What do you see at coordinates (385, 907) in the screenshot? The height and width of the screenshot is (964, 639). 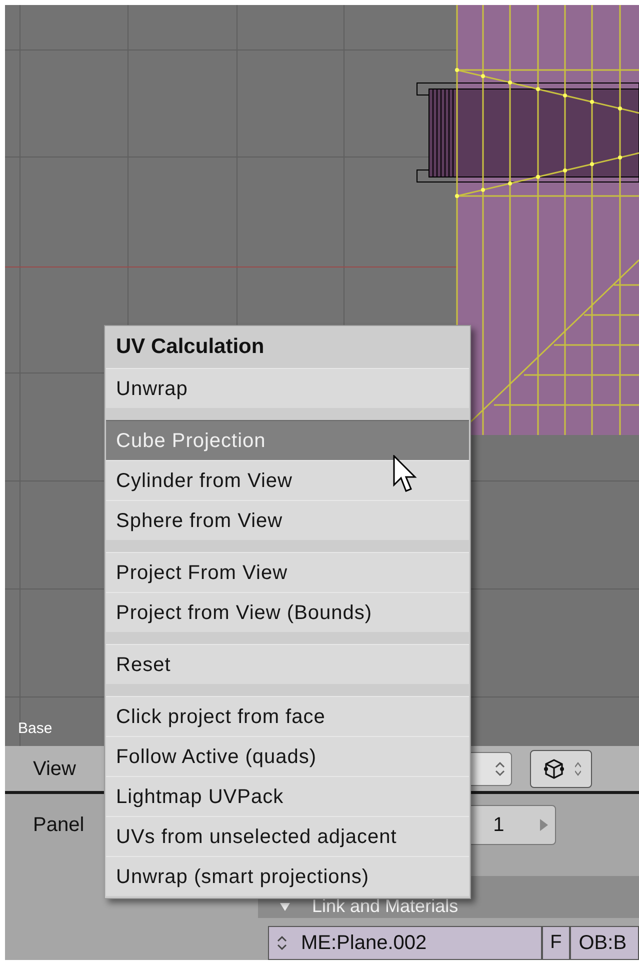 I see `panel-title: Link and Materials` at bounding box center [385, 907].